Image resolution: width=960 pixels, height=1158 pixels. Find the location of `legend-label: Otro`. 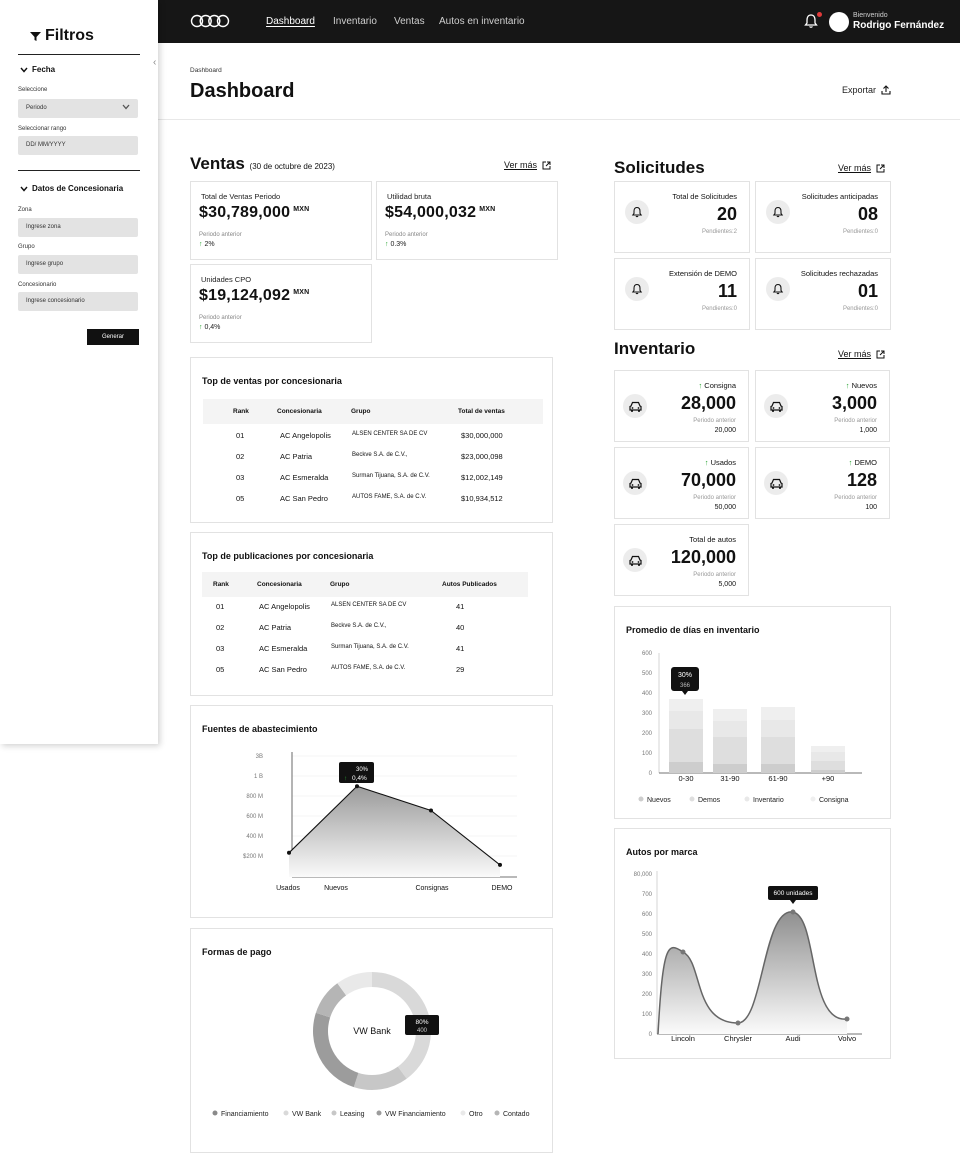

legend-label: Otro is located at coordinates (476, 1114).